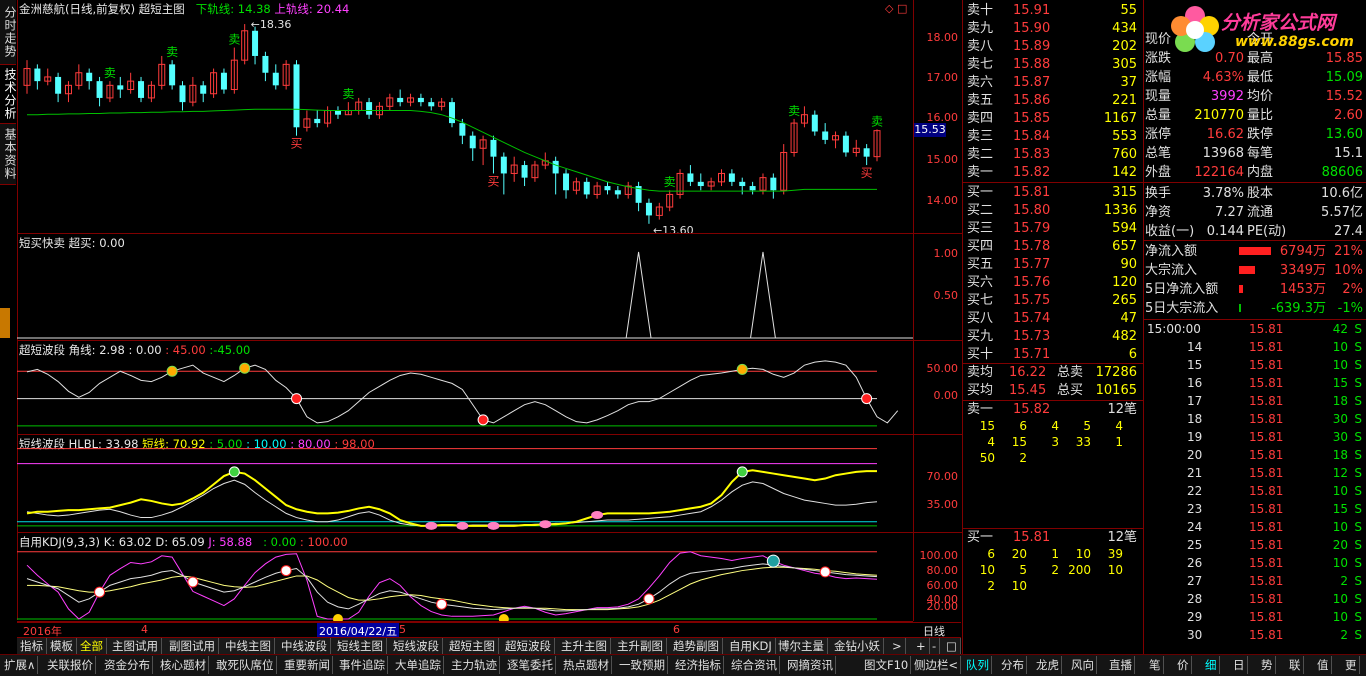 The image size is (1366, 676). What do you see at coordinates (1053, 319) in the screenshot?
I see `bid-row: 买八 15.74 47` at bounding box center [1053, 319].